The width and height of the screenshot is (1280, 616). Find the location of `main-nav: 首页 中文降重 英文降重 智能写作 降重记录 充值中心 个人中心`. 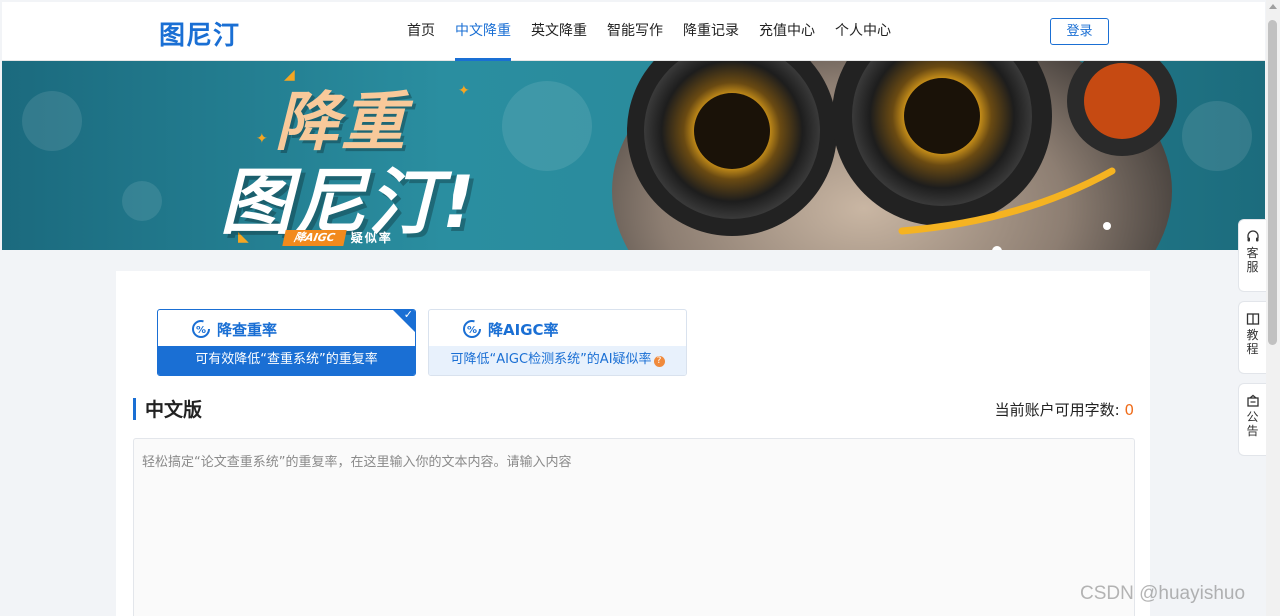

main-nav: 首页 中文降重 英文降重 智能写作 降重记录 充值中心 个人中心 is located at coordinates (659, 31).